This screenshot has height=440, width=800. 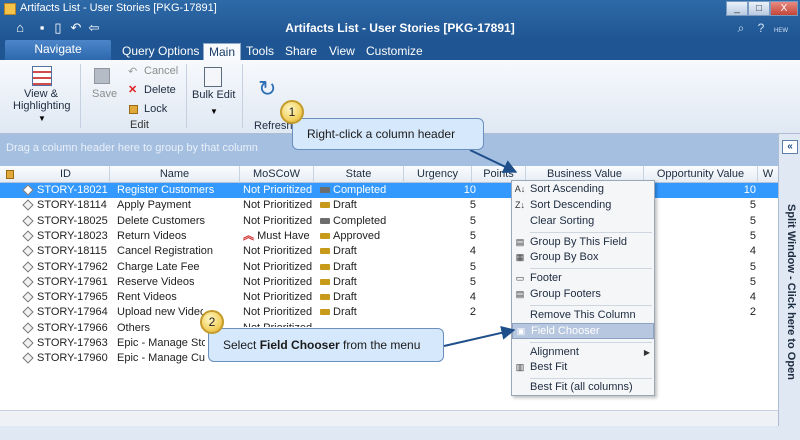 What do you see at coordinates (583, 316) in the screenshot?
I see `menu-item-remove-column: Remove This Column` at bounding box center [583, 316].